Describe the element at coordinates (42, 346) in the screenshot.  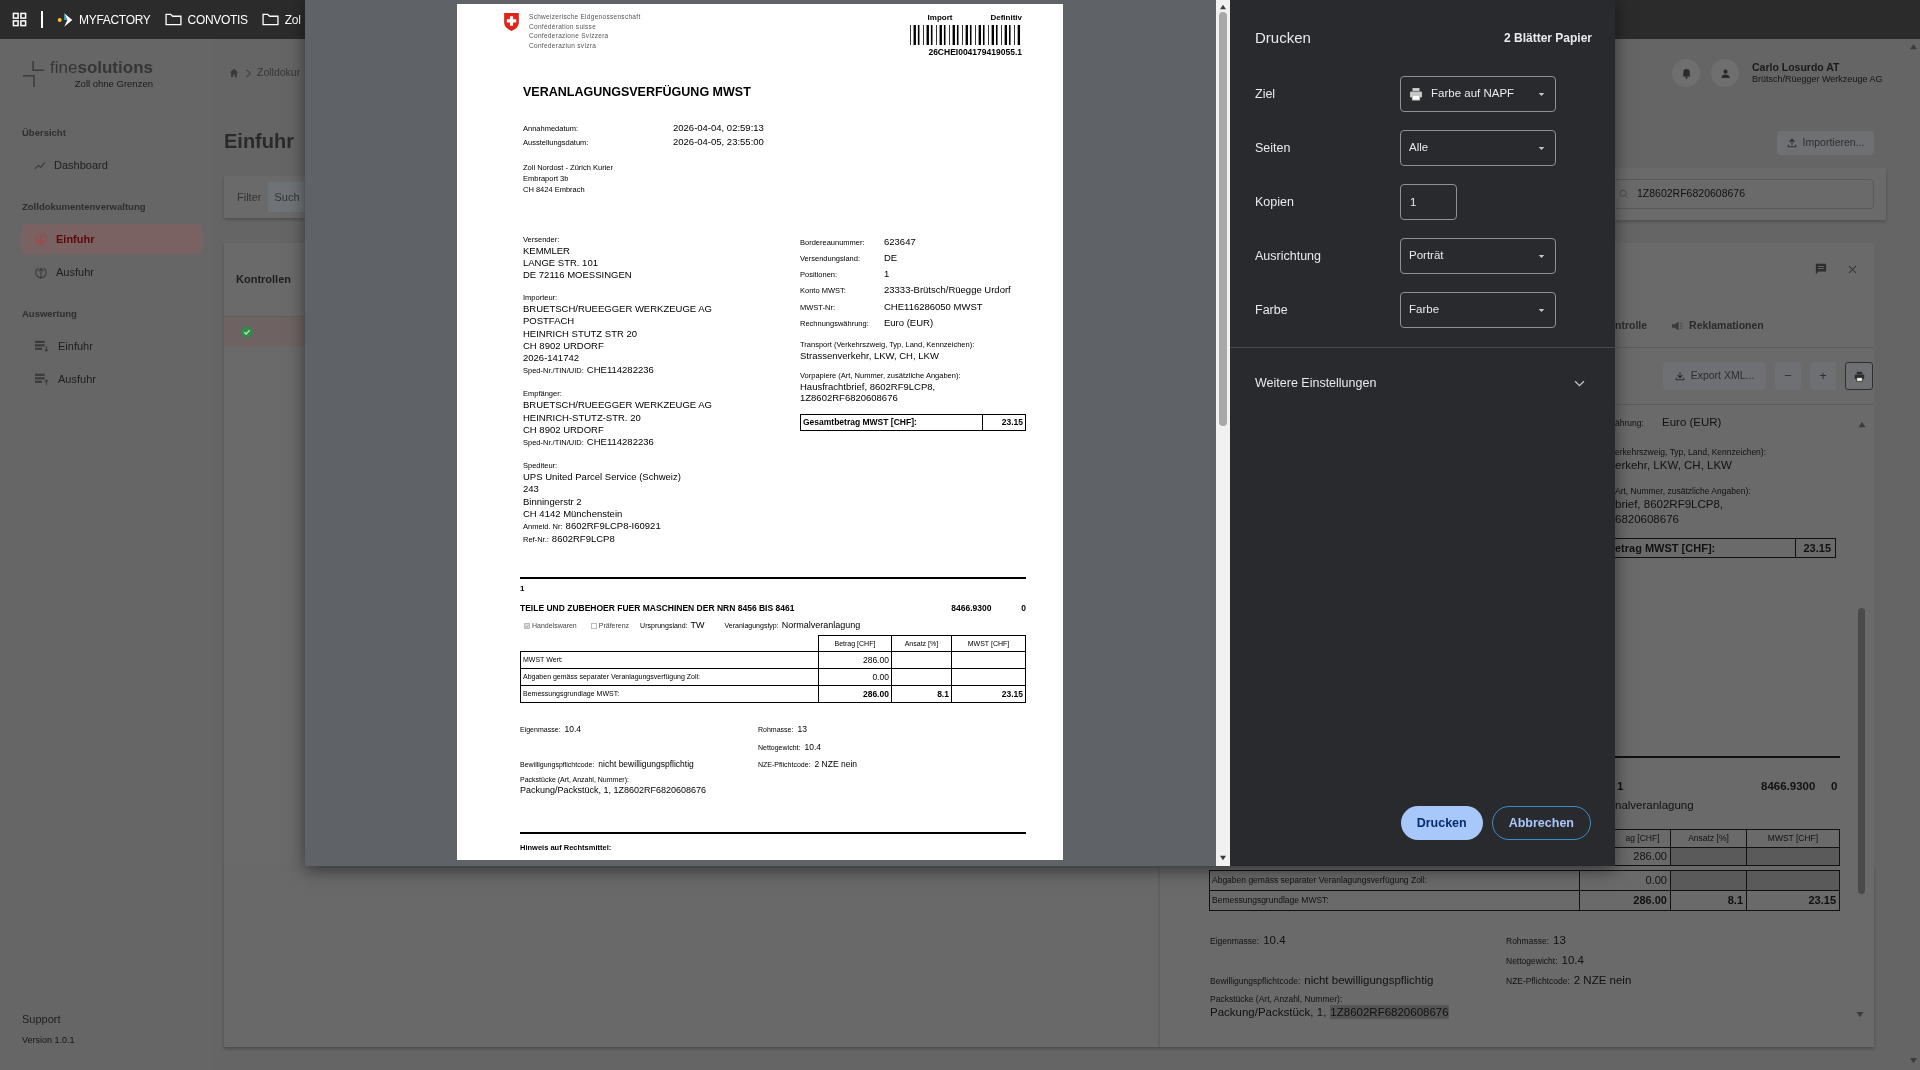
I see `table-down-icon` at that location.